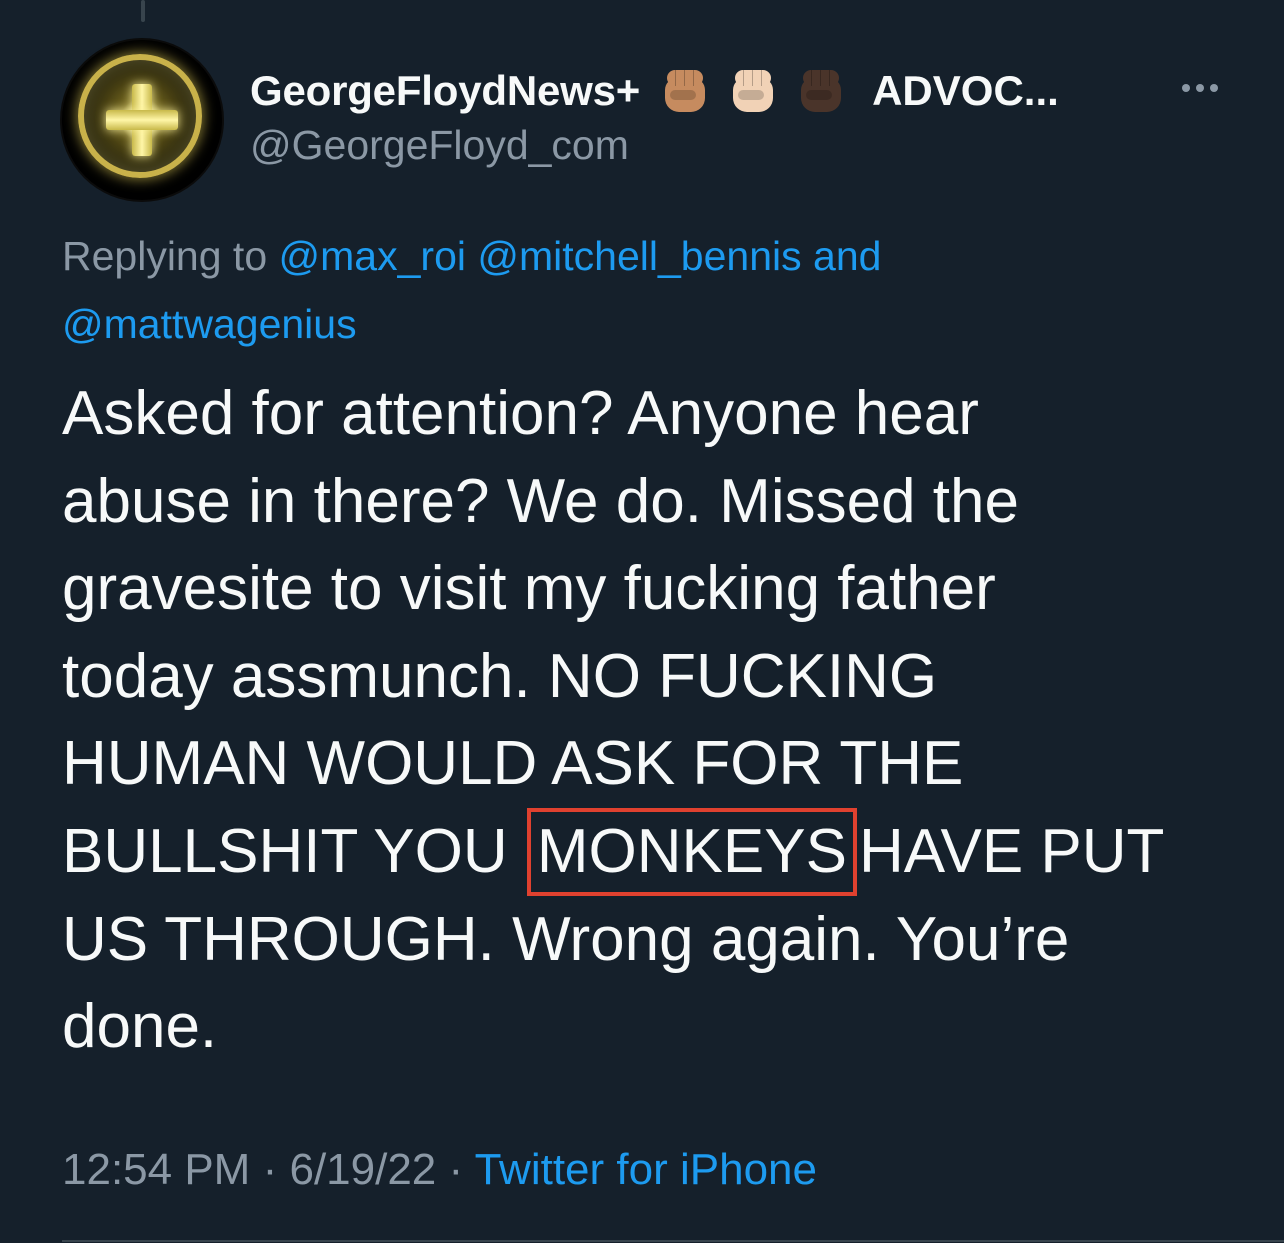 The width and height of the screenshot is (1284, 1243). Describe the element at coordinates (847, 256) in the screenshot. I see `mention-and-others-link: and` at that location.